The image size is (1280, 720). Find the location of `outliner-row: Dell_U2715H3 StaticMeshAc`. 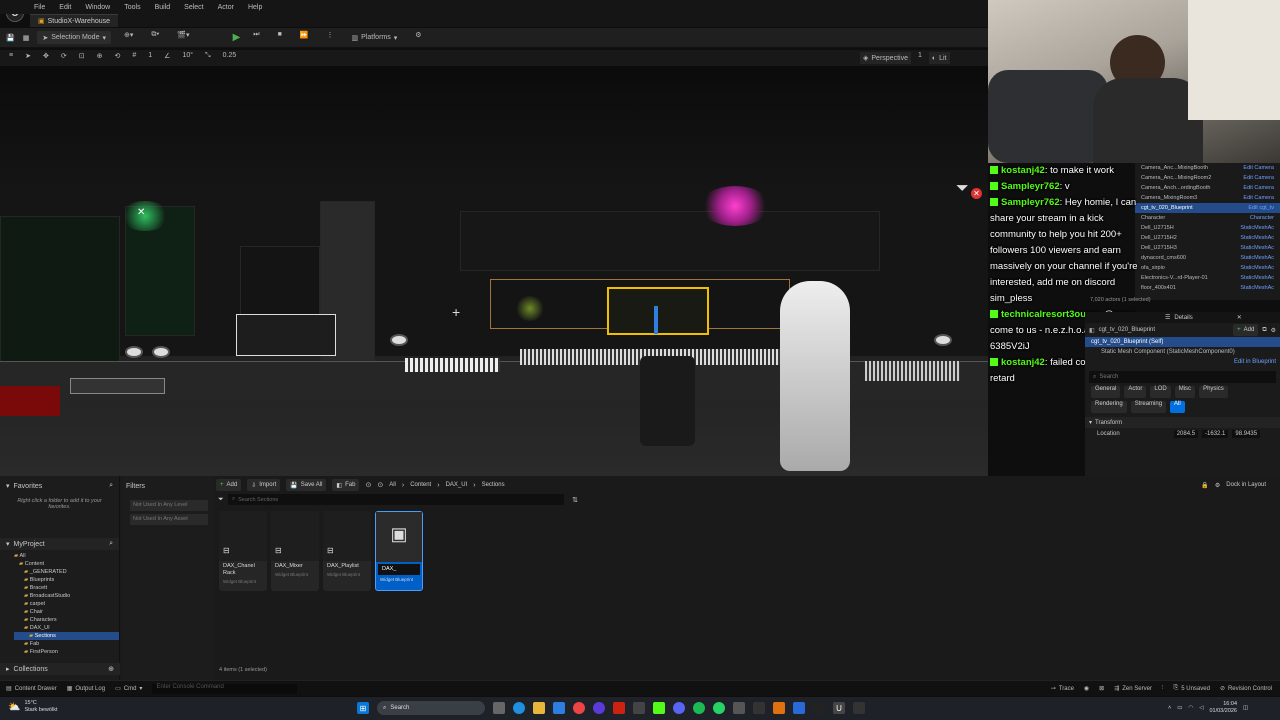

outliner-row: Dell_U2715H3 StaticMeshAc is located at coordinates (1207, 248).